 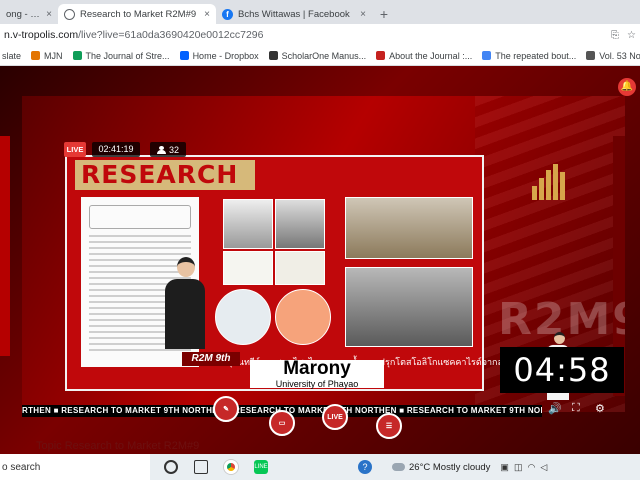 I want to click on fullscreen-icon: ⛶, so click(x=576, y=408).